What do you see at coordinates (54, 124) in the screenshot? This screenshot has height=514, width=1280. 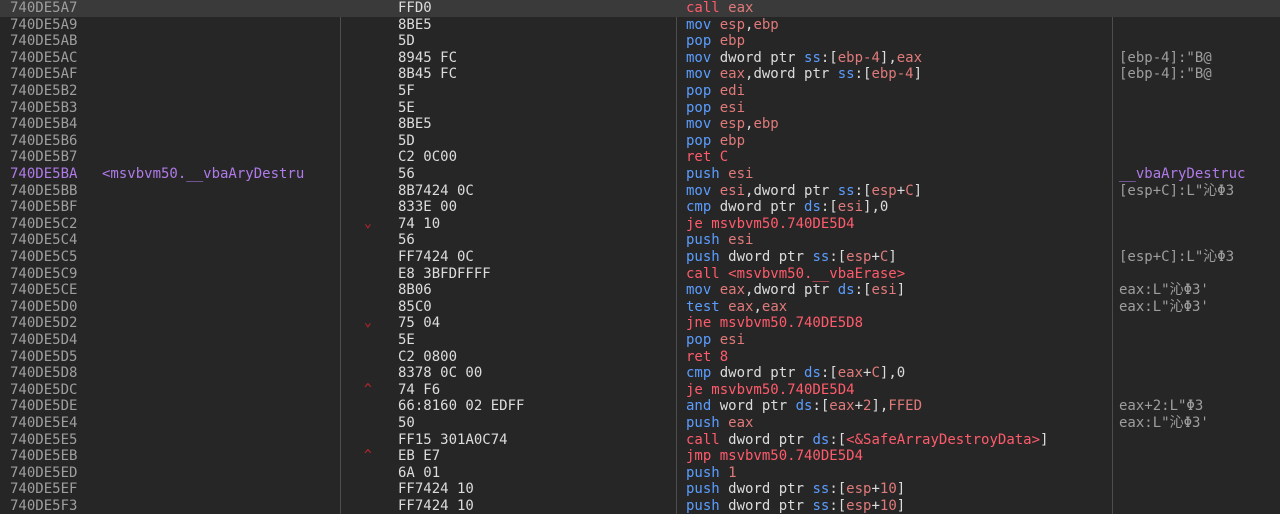 I see `address-cell: 740DE5B4` at bounding box center [54, 124].